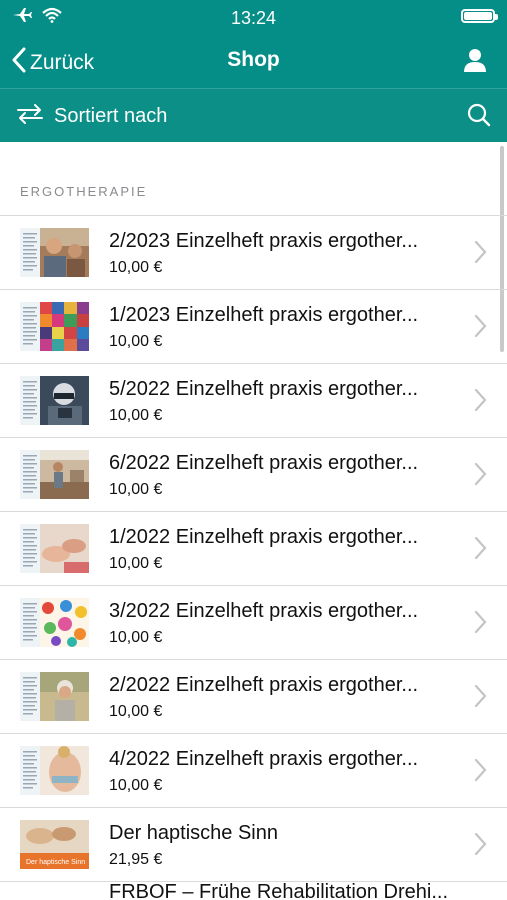  I want to click on product-thumbnail: Der haptische Sinn, so click(54, 844).